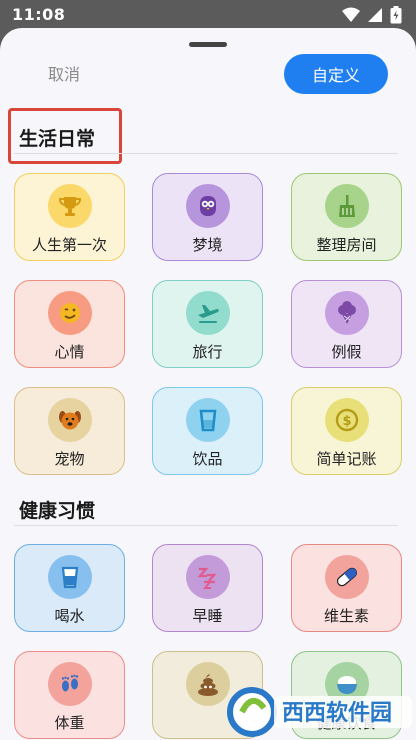  Describe the element at coordinates (57, 511) in the screenshot. I see `section-title-health: 健康习惯` at that location.